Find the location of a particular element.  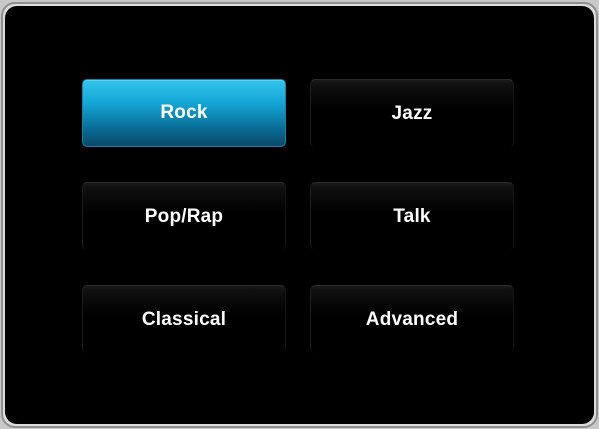

preset-talk-label: Talk is located at coordinates (412, 216).